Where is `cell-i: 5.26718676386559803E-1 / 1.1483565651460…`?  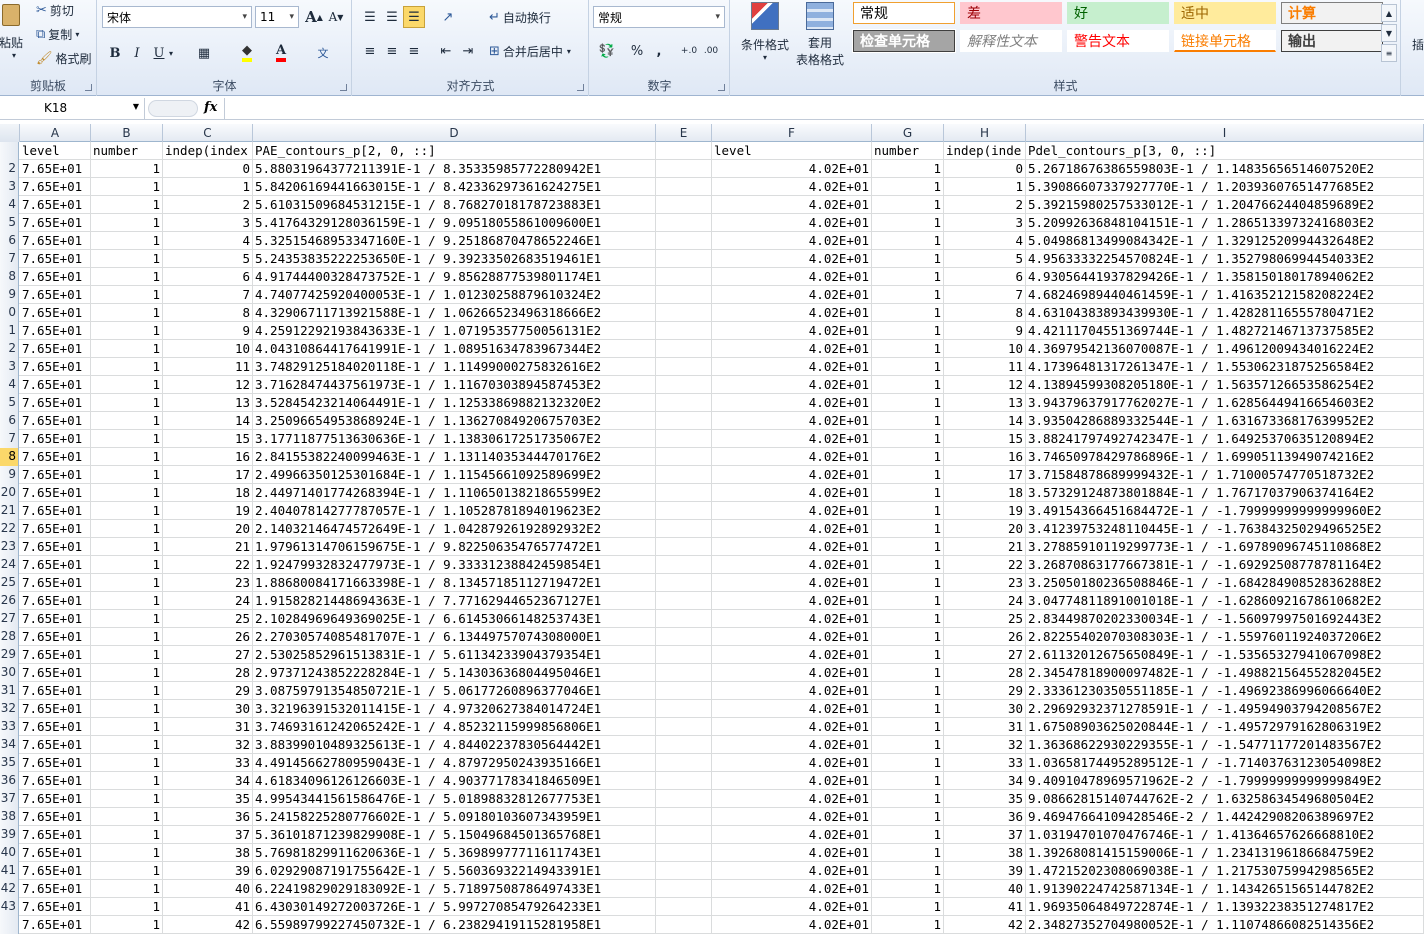 cell-i: 5.26718676386559803E-1 / 1.1483565651460… is located at coordinates (1225, 169).